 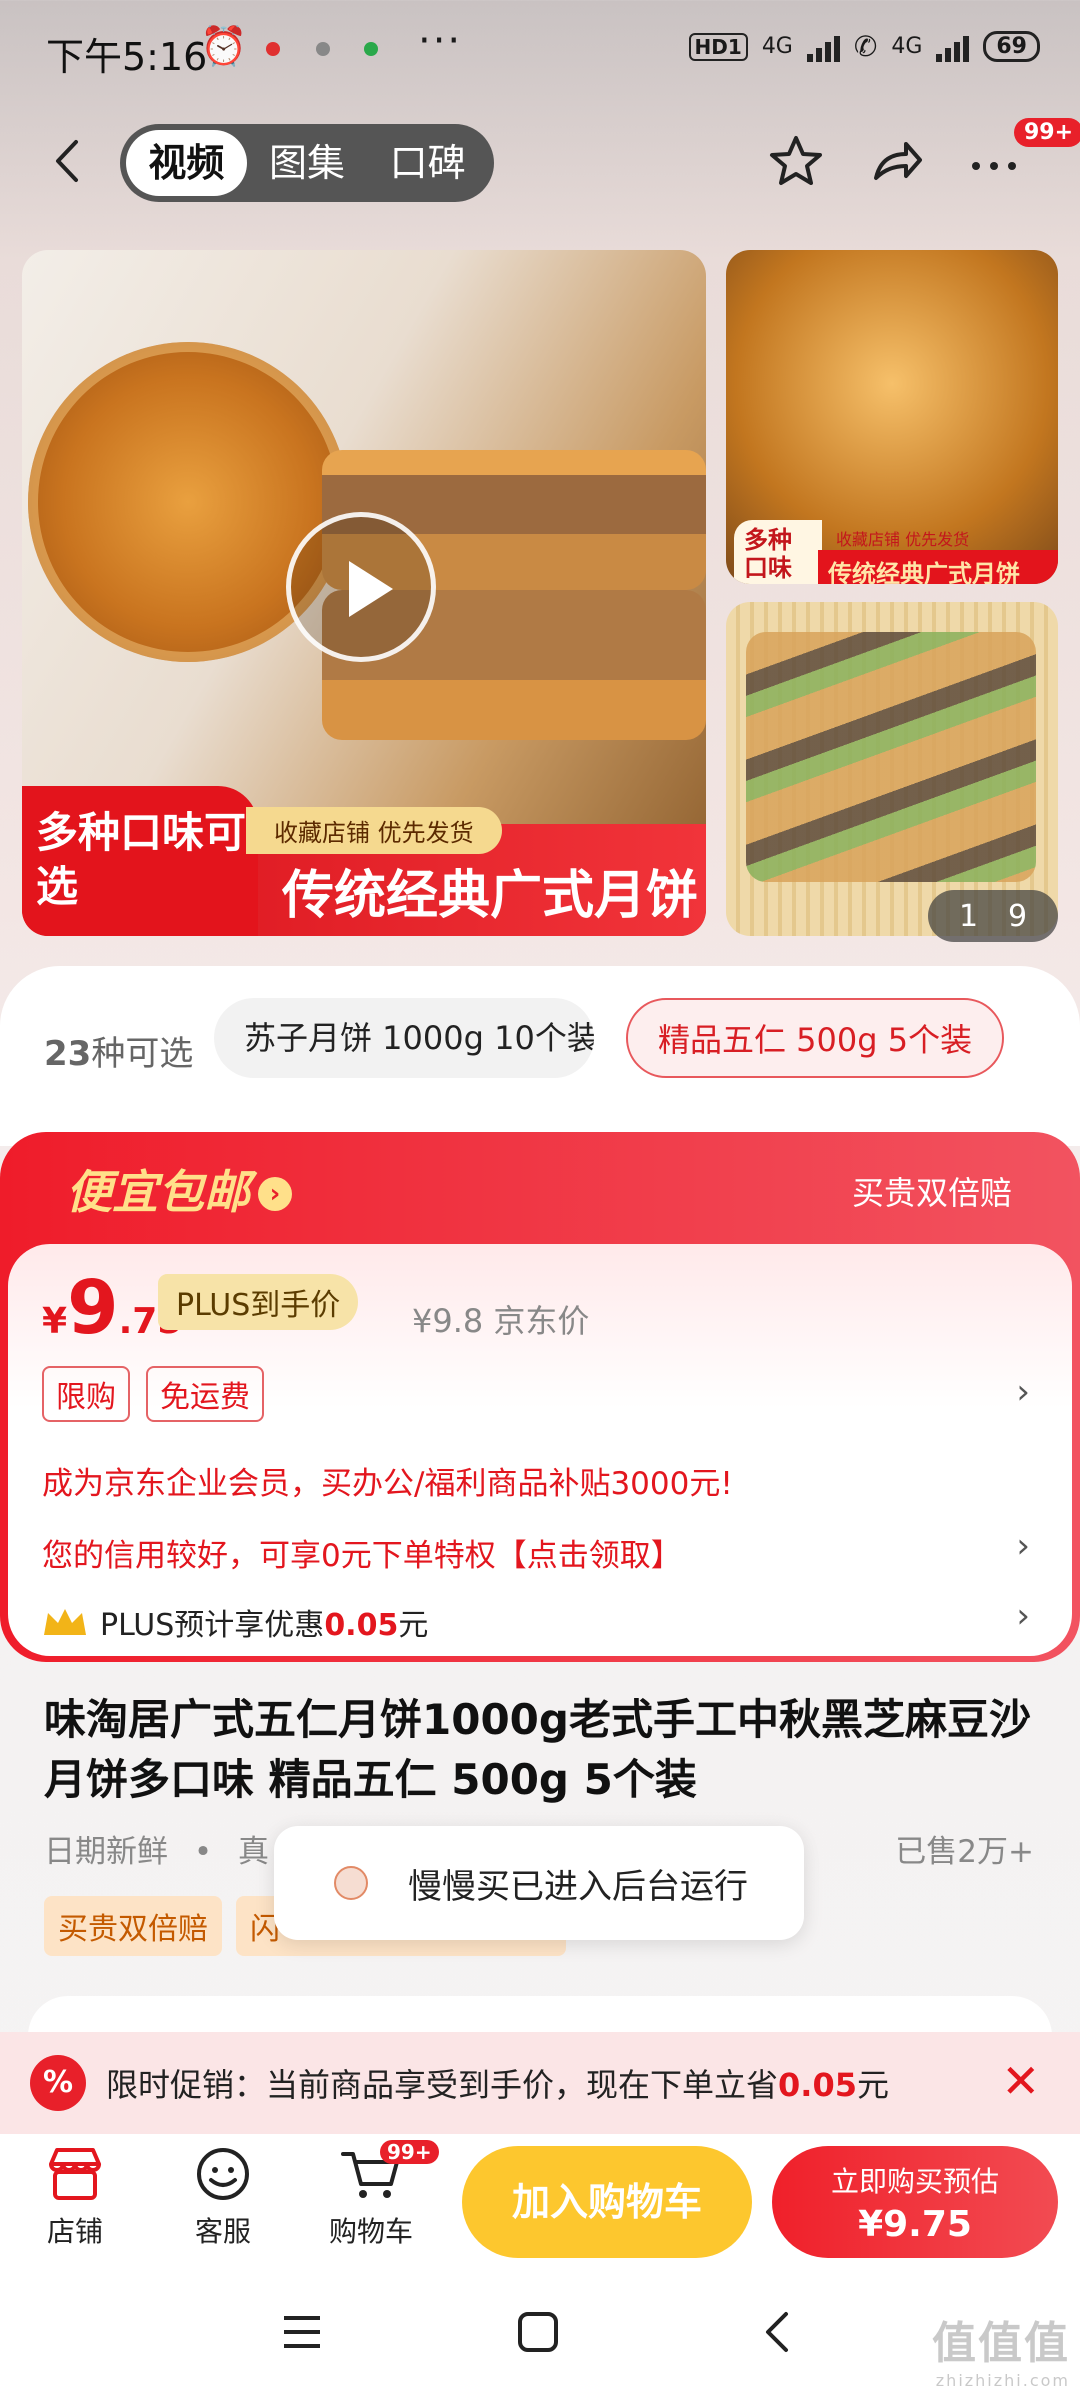 What do you see at coordinates (302, 2332) in the screenshot?
I see `menu-icon` at bounding box center [302, 2332].